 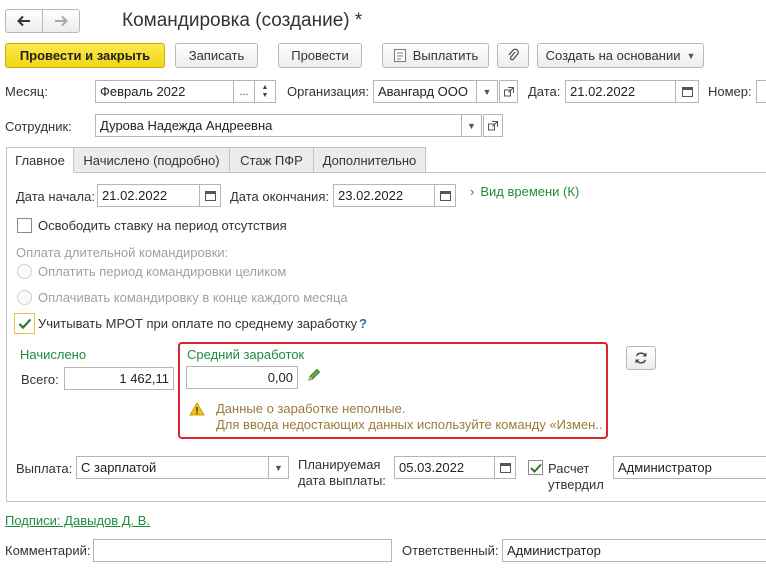 What do you see at coordinates (265, 95) in the screenshot?
I see `spin-down-icon: ▼` at bounding box center [265, 95].